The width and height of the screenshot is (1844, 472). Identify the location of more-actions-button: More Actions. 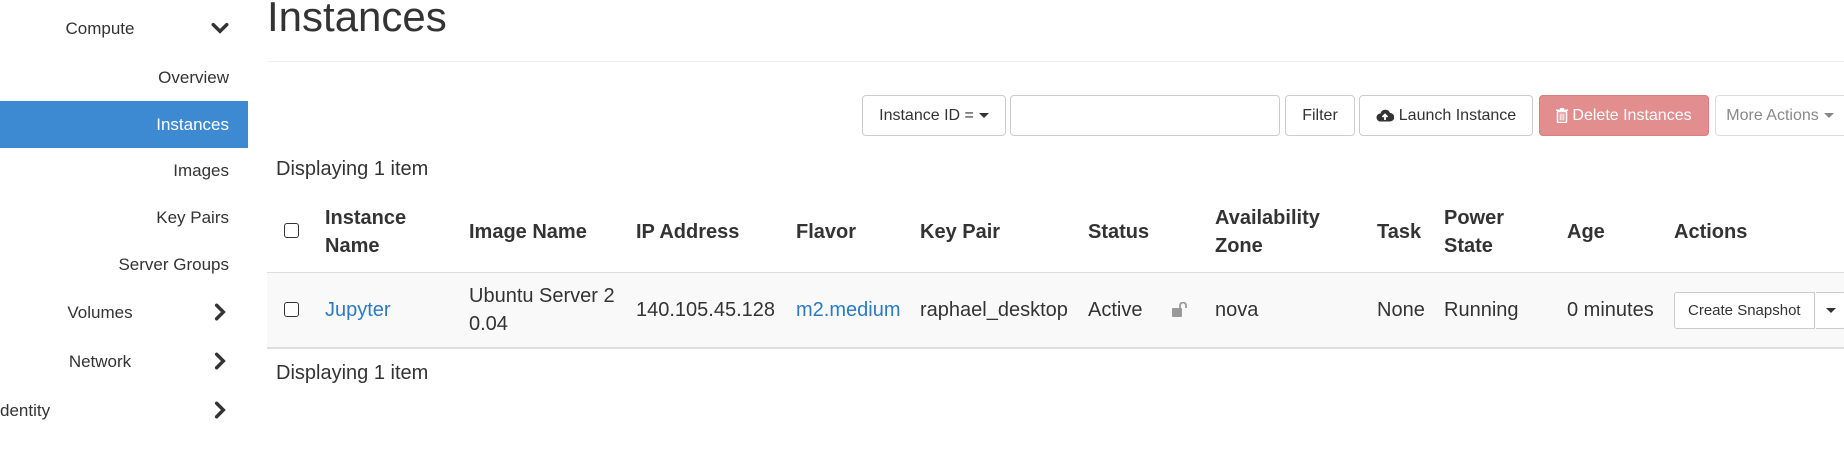
(1779, 115).